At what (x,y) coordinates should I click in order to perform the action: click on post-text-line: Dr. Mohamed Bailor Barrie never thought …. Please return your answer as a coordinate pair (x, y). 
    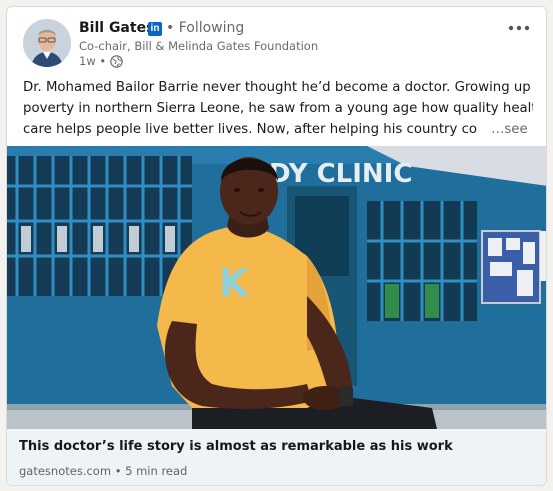
    Looking at the image, I should click on (278, 87).